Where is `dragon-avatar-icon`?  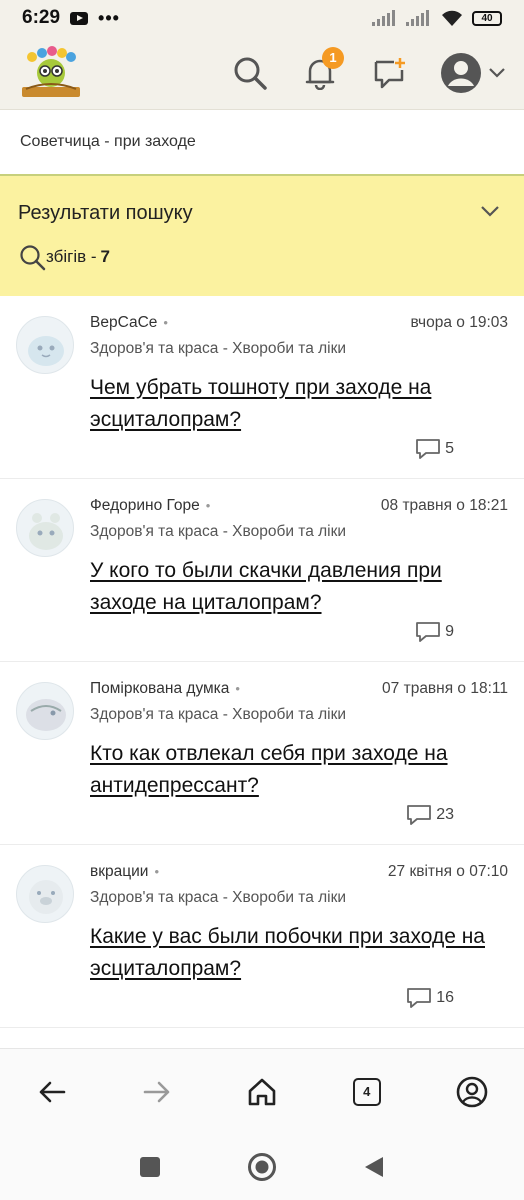 dragon-avatar-icon is located at coordinates (46, 715).